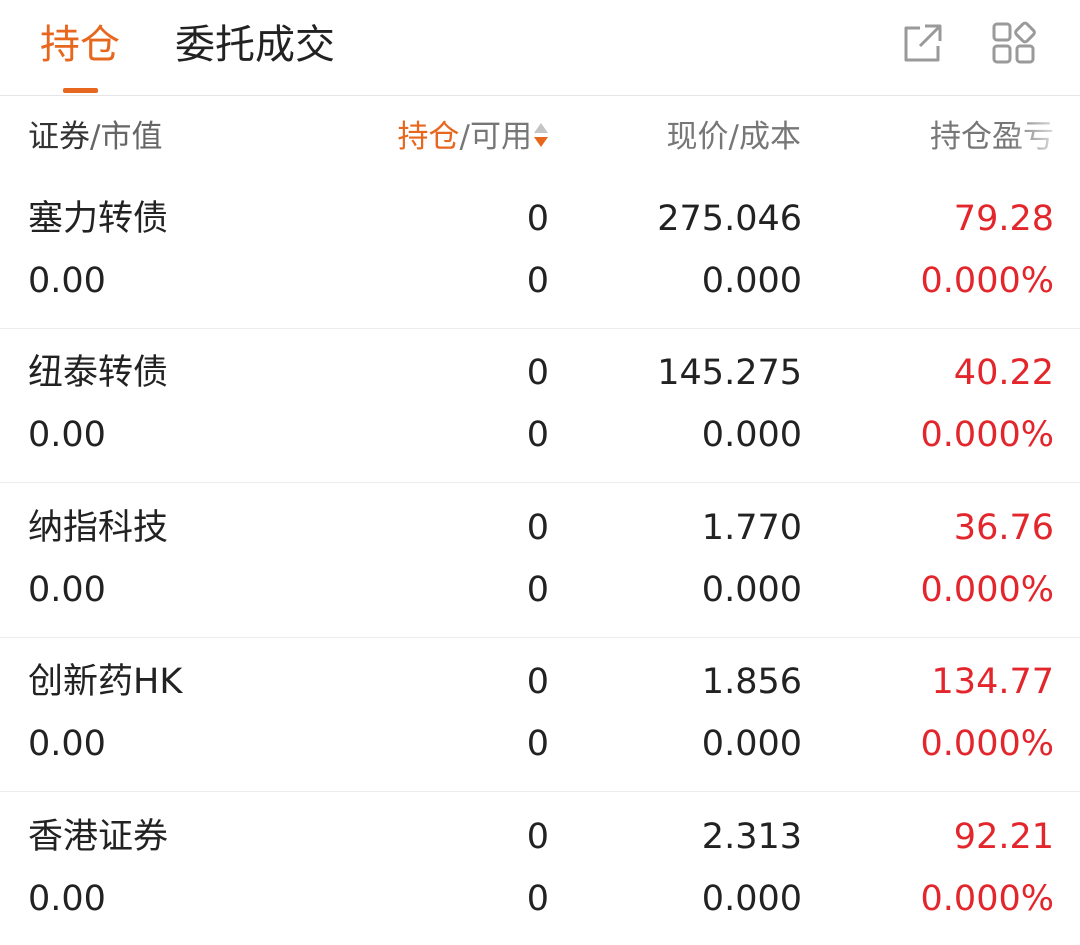  I want to click on column-header-price-cost: 现价/成本, so click(733, 137).